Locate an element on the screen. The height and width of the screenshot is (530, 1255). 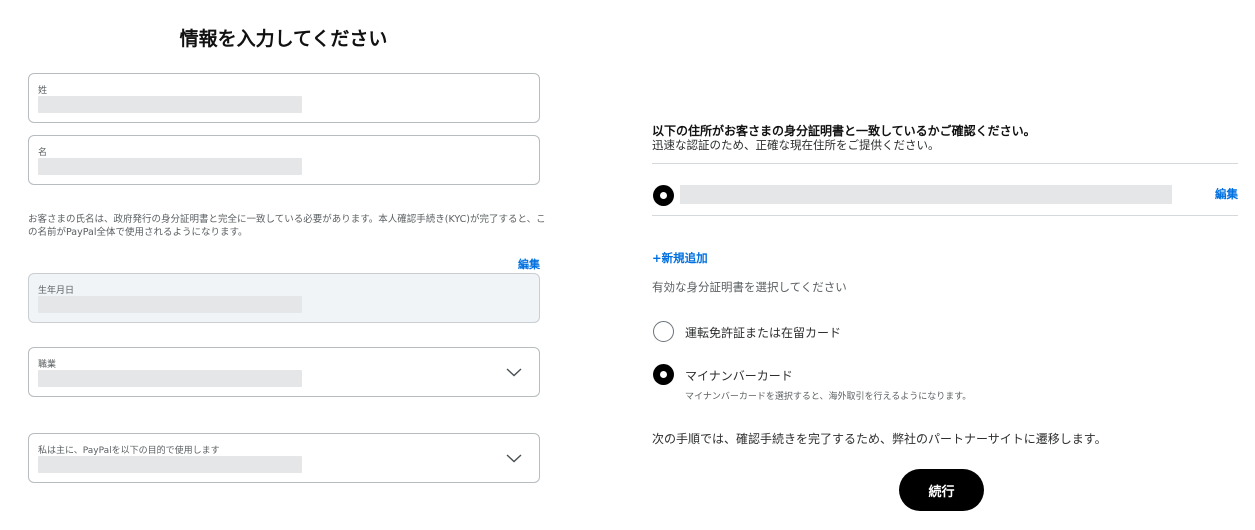
add-new-address-link: +新規追加 is located at coordinates (680, 258).